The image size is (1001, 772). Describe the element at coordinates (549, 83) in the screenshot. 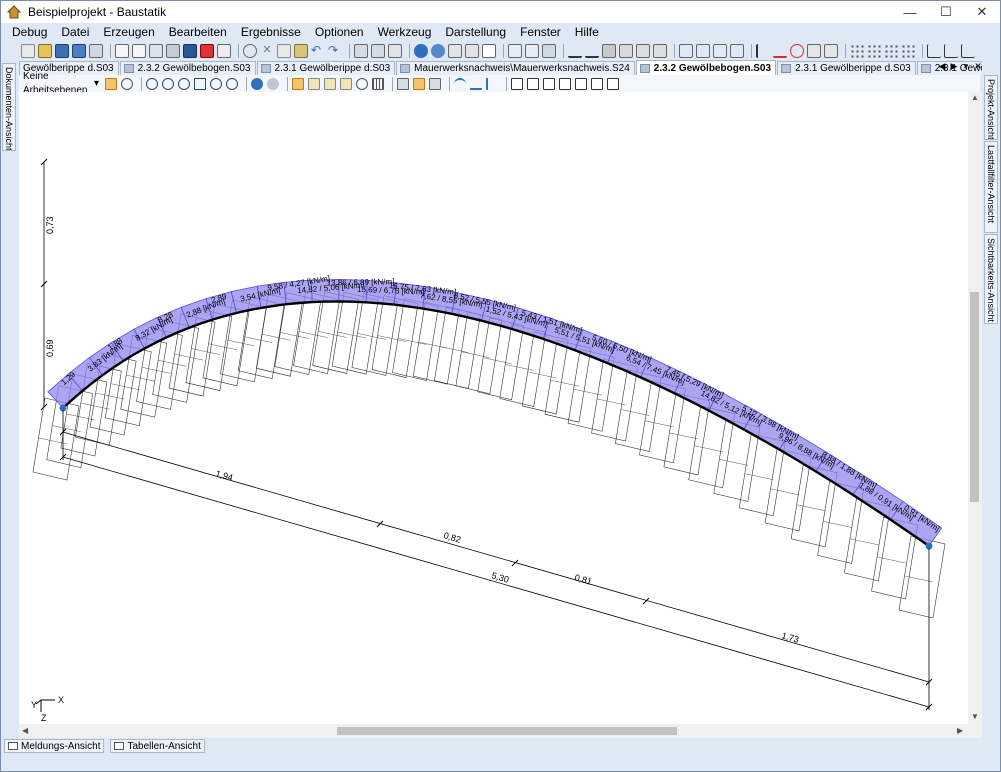

I see `view-left-icon` at that location.